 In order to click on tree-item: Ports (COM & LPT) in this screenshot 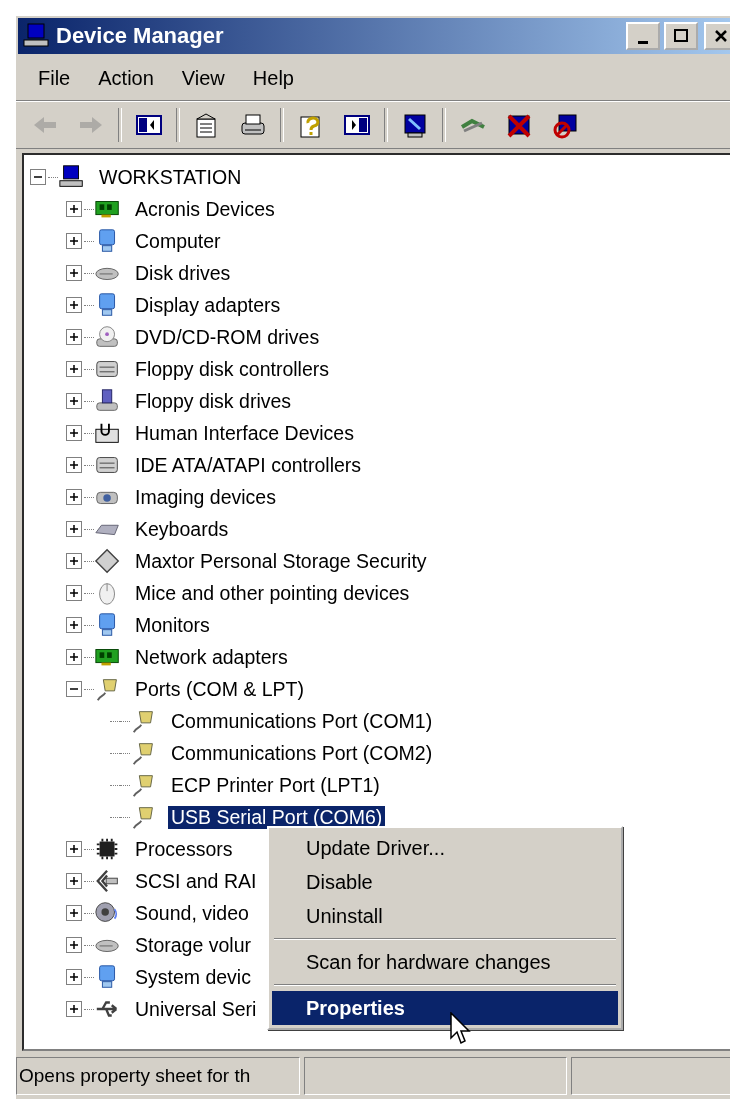, I will do `click(220, 689)`.